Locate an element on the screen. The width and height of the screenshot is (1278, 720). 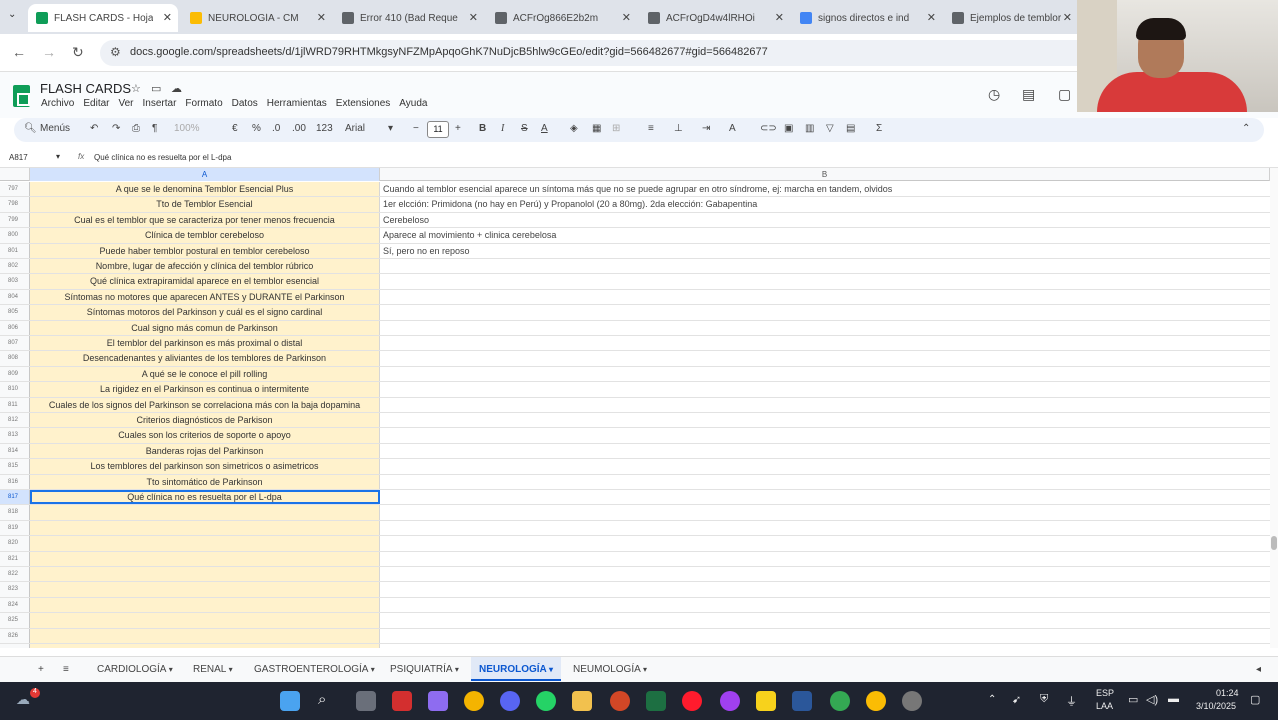
row-number: 826 is located at coordinates (15, 635).